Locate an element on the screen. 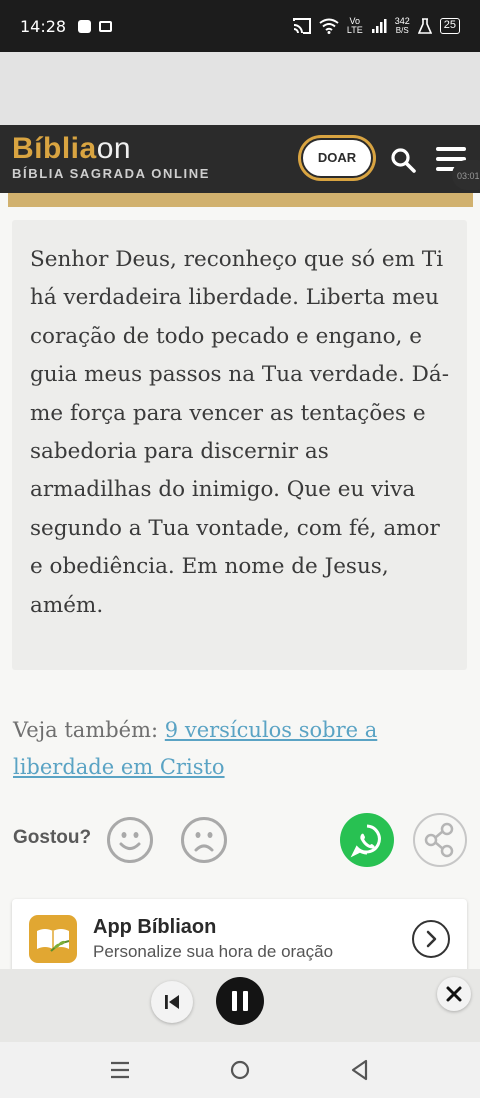 This screenshot has width=480, height=1098. cast-icon is located at coordinates (301, 26).